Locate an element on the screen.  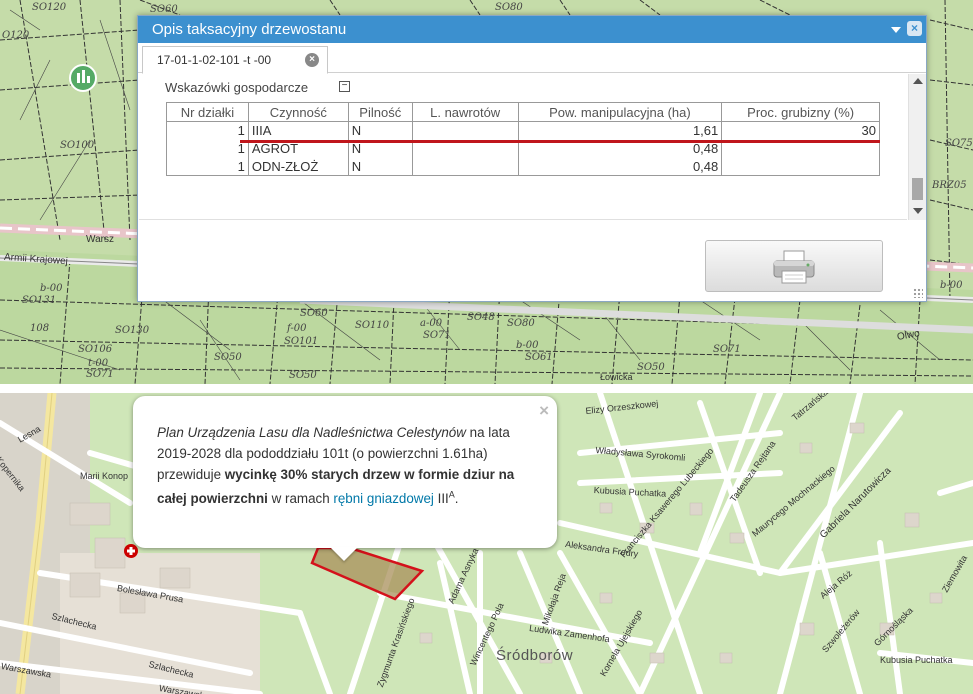
parcel-label: BRZ05 is located at coordinates (949, 185).